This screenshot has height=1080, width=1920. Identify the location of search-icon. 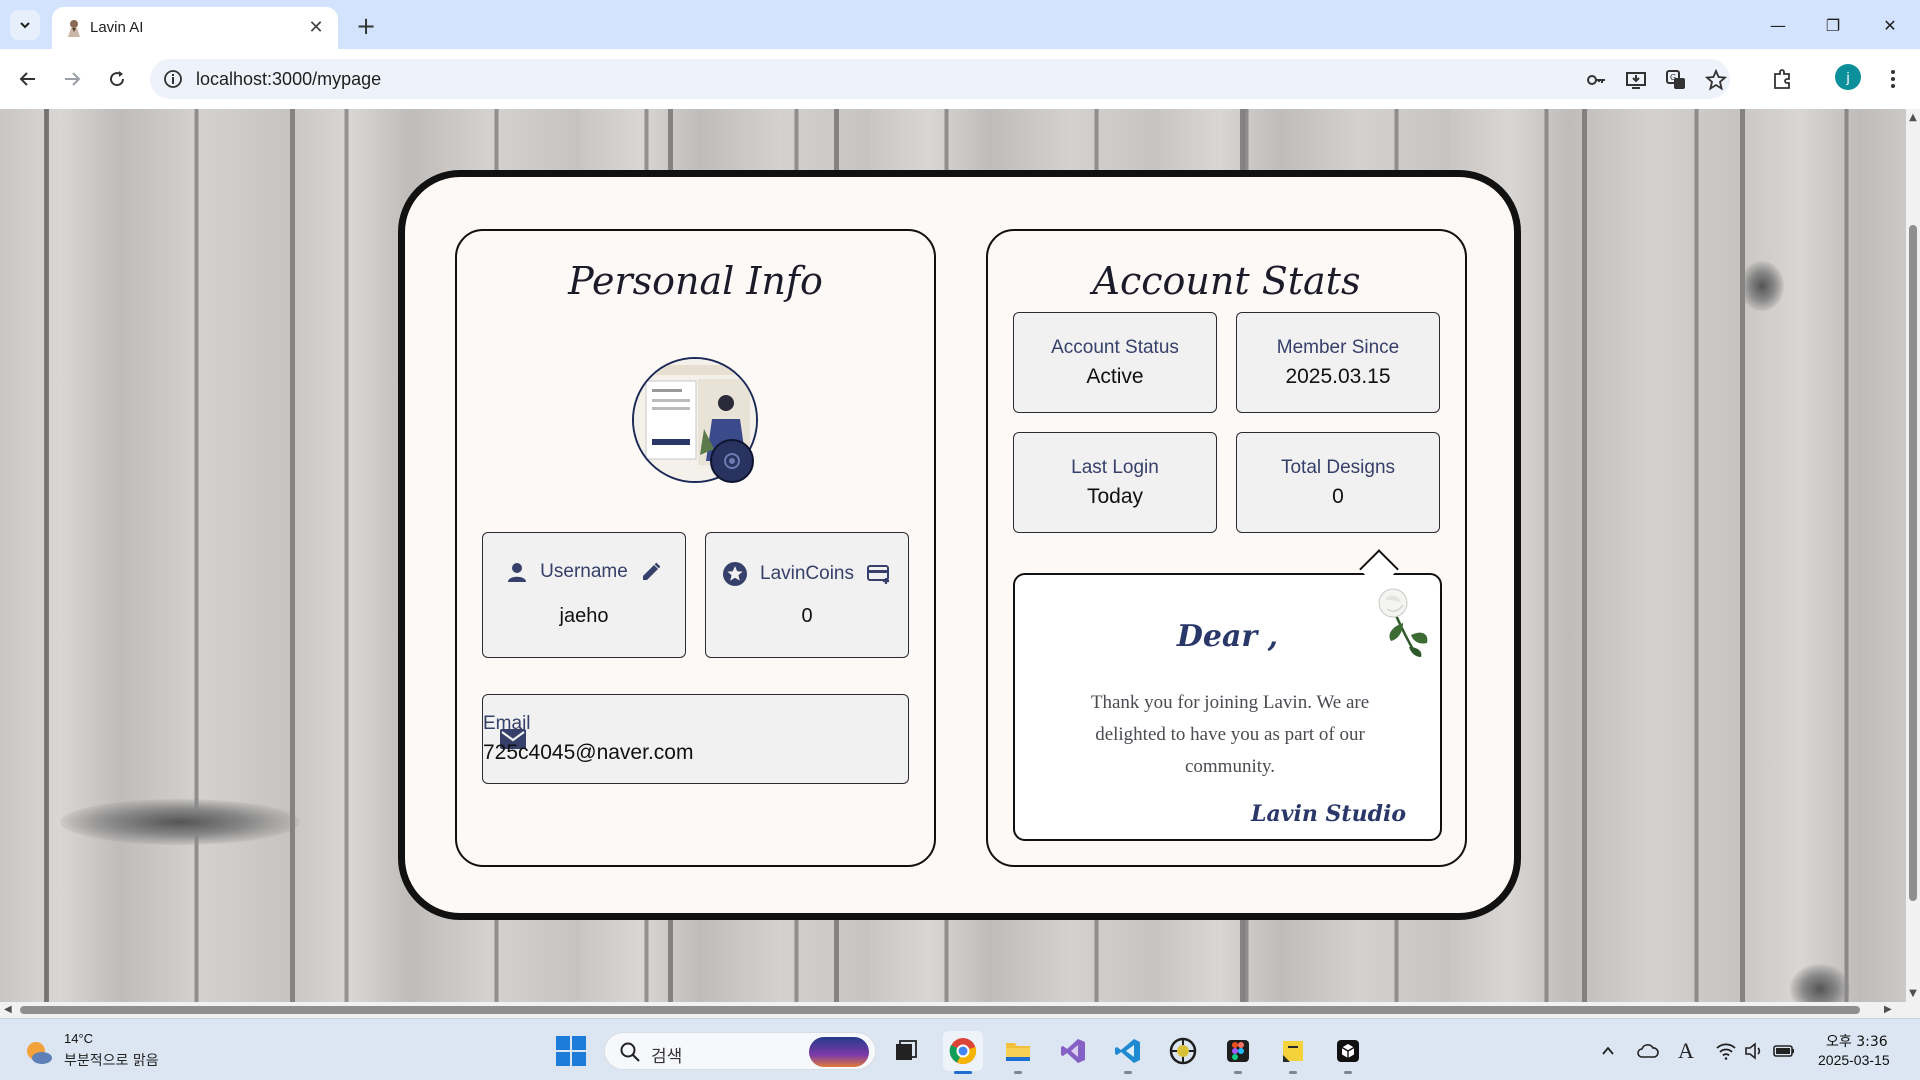
(630, 1052).